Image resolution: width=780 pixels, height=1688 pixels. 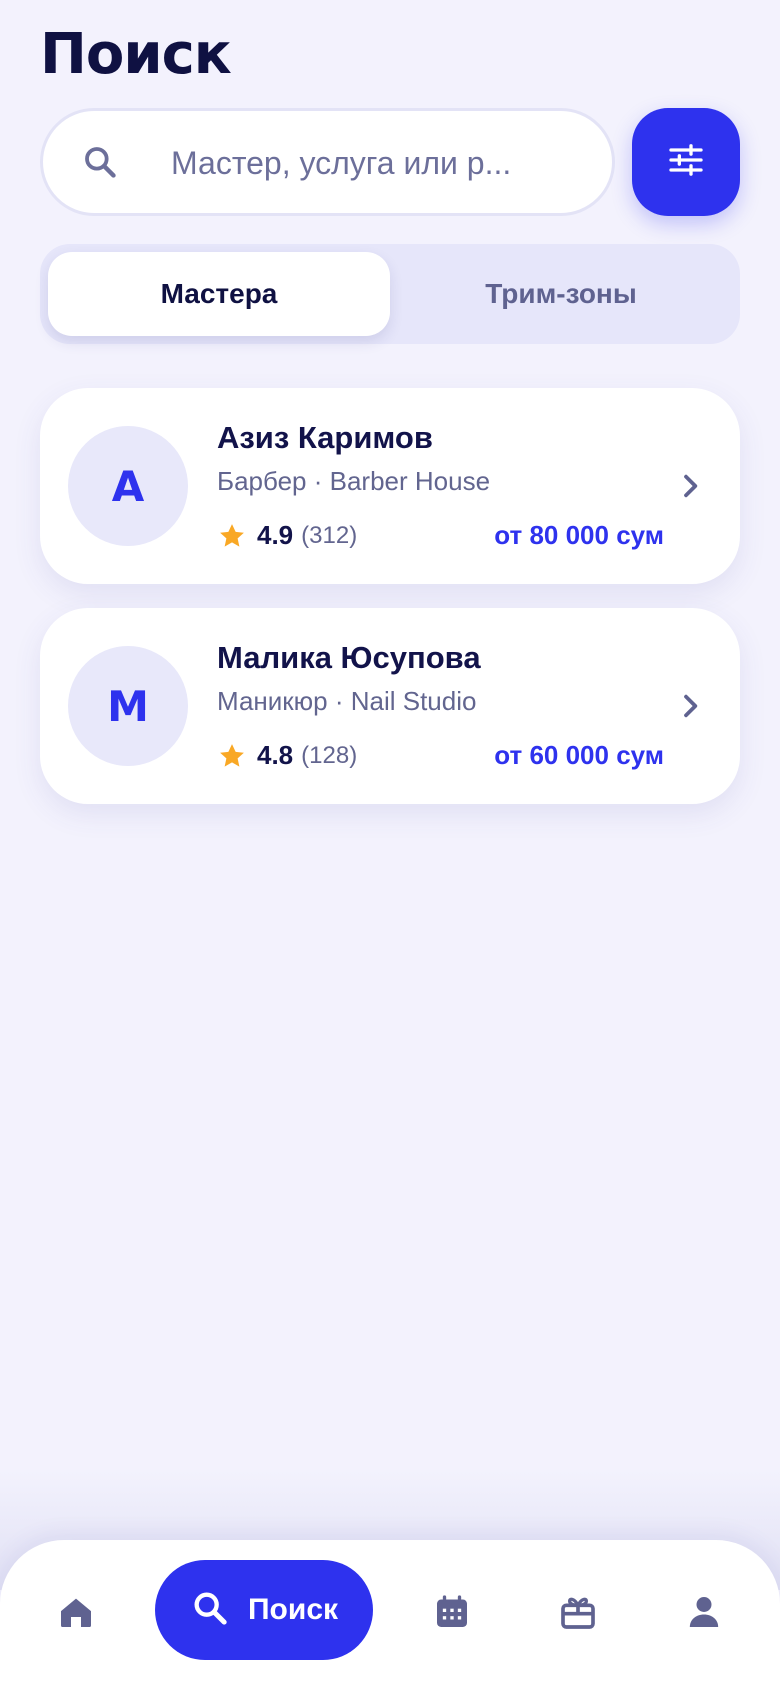 What do you see at coordinates (579, 535) in the screenshot?
I see `price-label: от 80 000 сум` at bounding box center [579, 535].